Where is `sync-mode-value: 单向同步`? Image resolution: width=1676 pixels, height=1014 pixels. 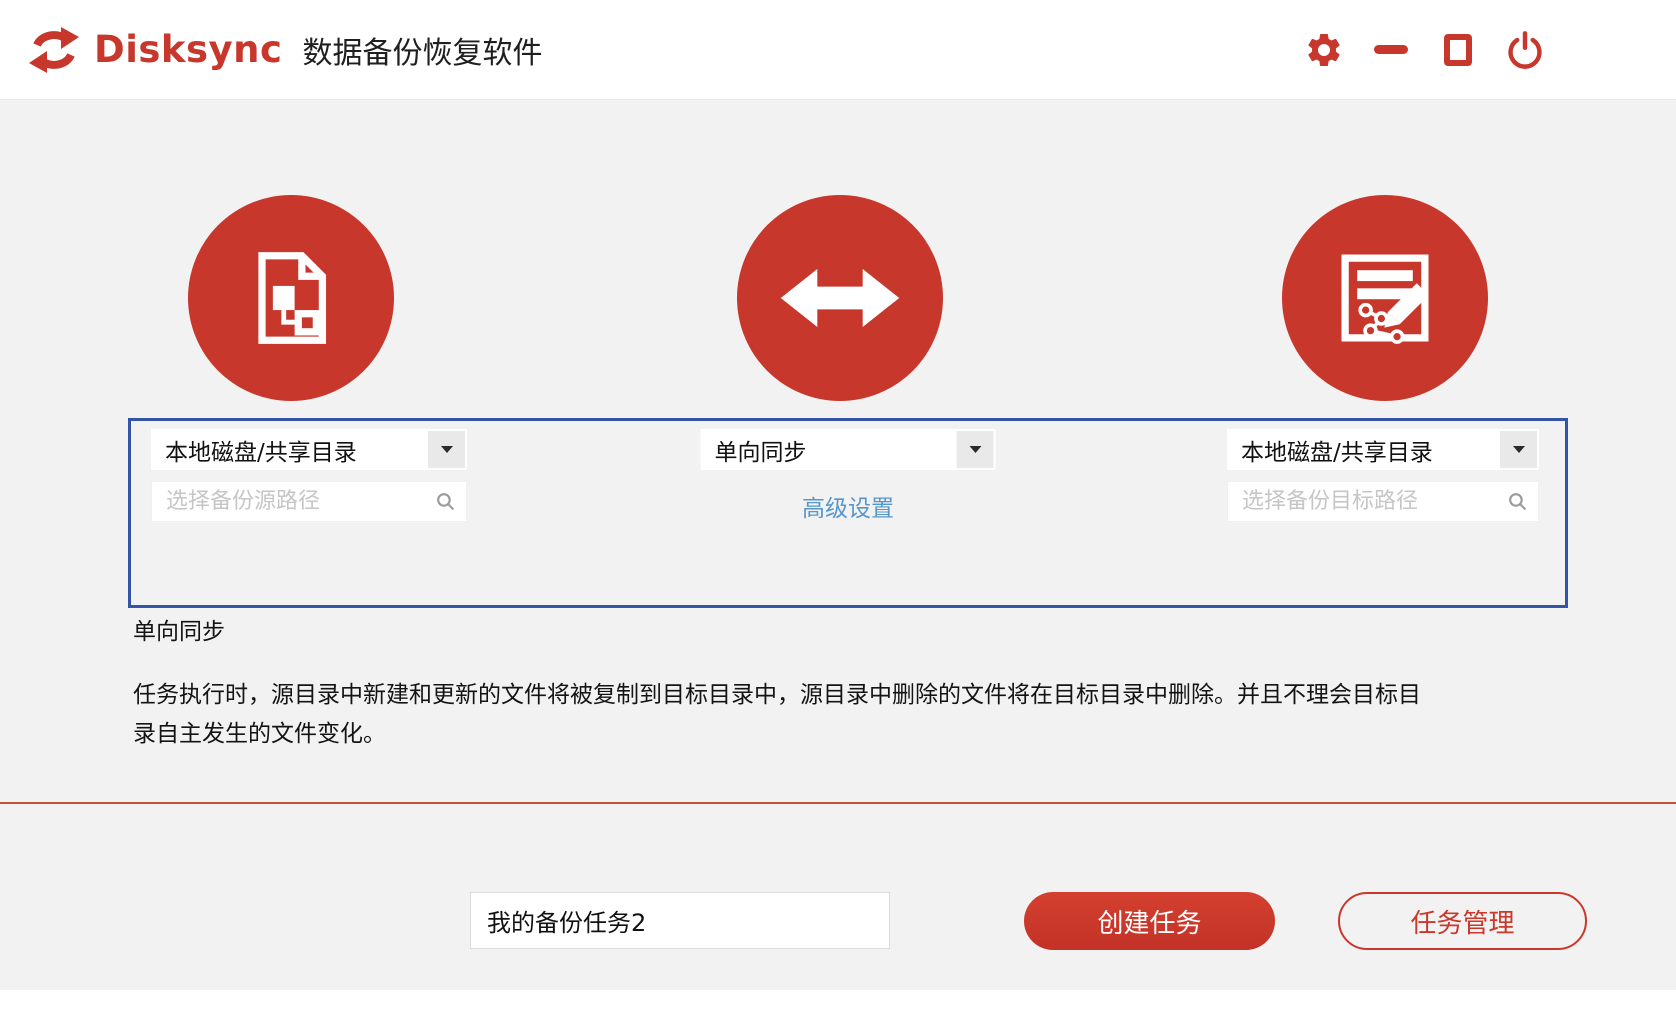
sync-mode-value: 单向同步 is located at coordinates (760, 452).